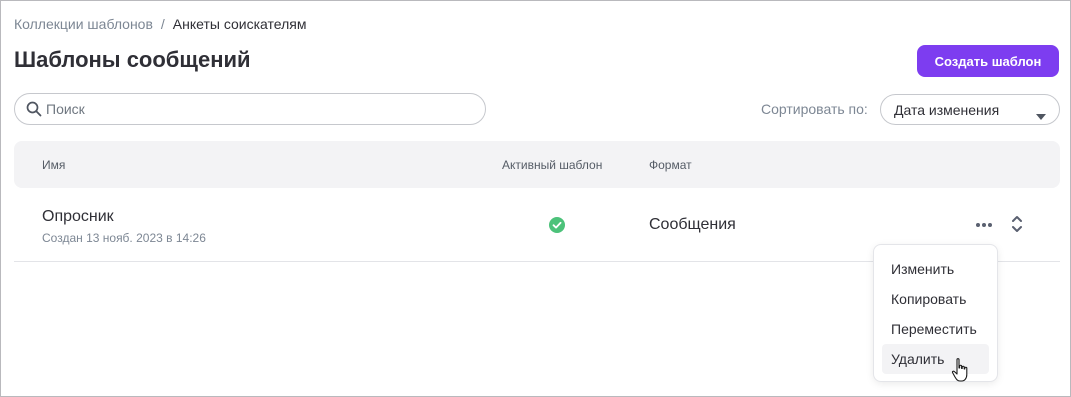 The height and width of the screenshot is (397, 1071). I want to click on menu-item-delete: Удалить, so click(935, 359).